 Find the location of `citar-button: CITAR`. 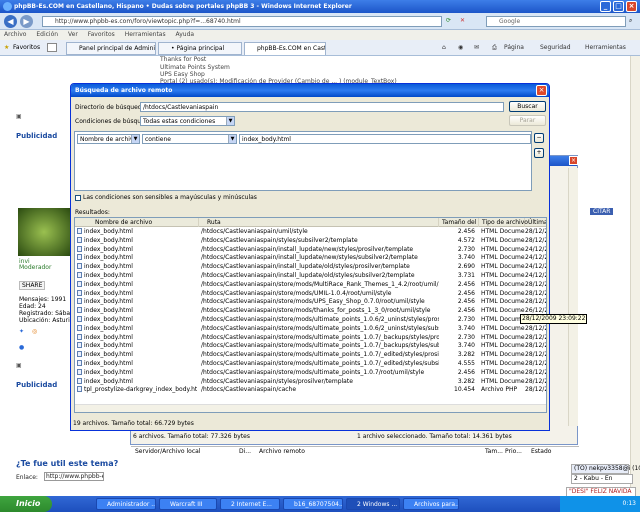

citar-button: CITAR is located at coordinates (602, 211).